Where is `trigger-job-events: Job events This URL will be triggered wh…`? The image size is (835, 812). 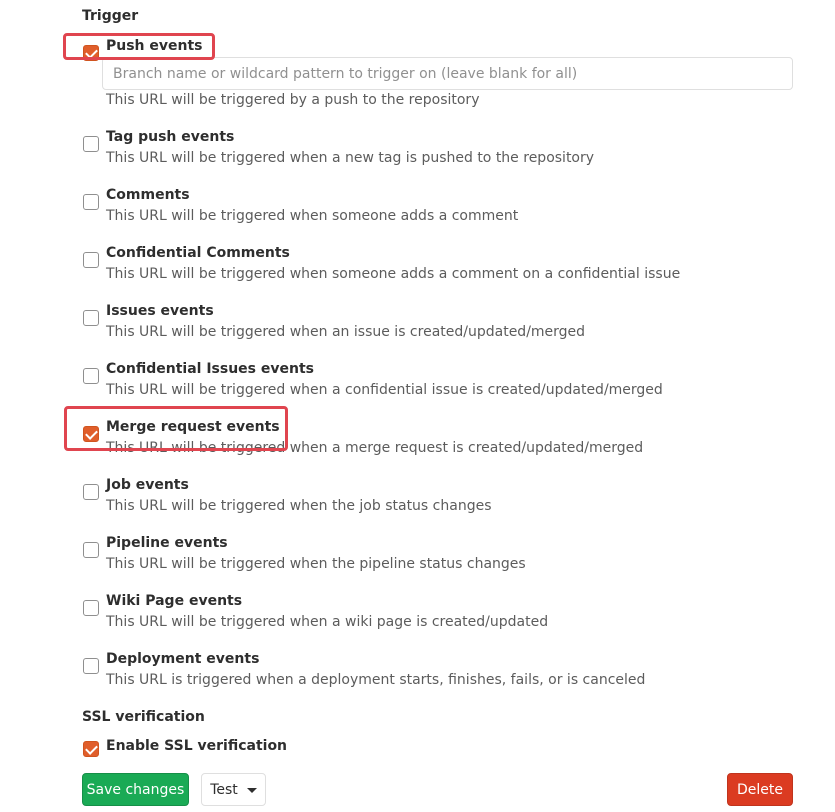 trigger-job-events: Job events This URL will be triggered wh… is located at coordinates (442, 500).